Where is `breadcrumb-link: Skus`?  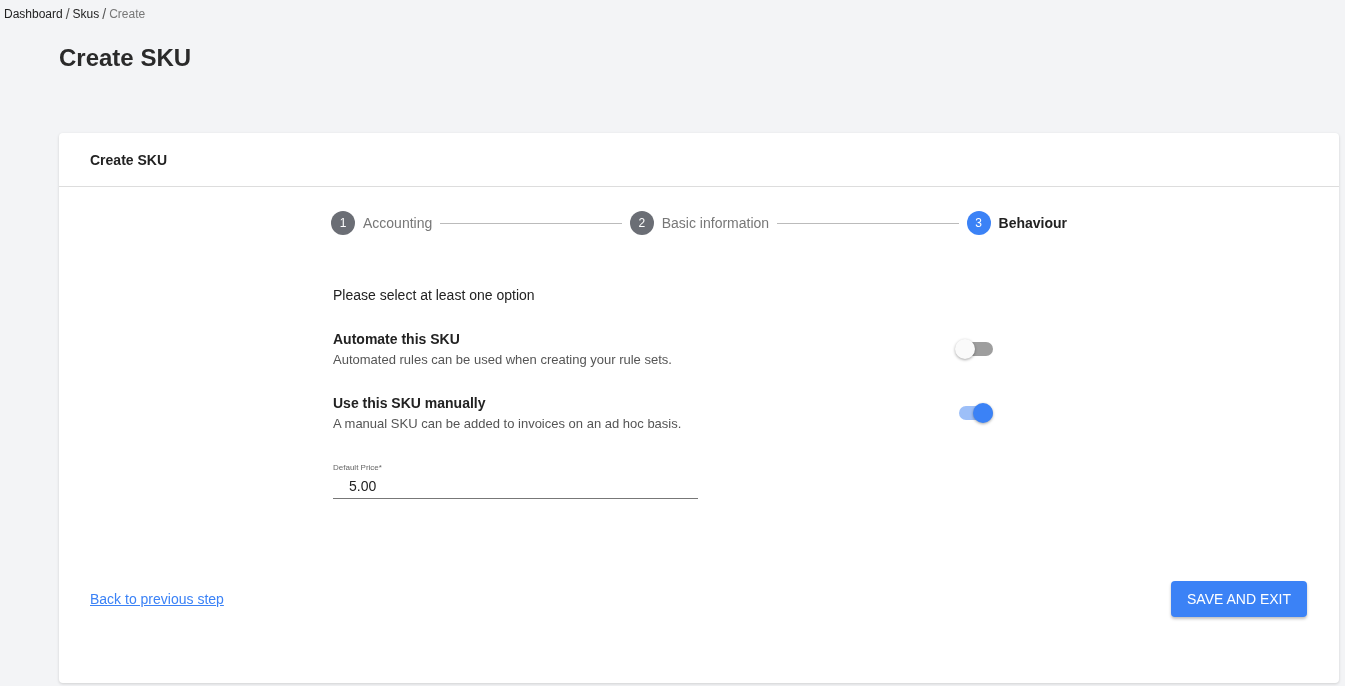
breadcrumb-link: Skus is located at coordinates (86, 14).